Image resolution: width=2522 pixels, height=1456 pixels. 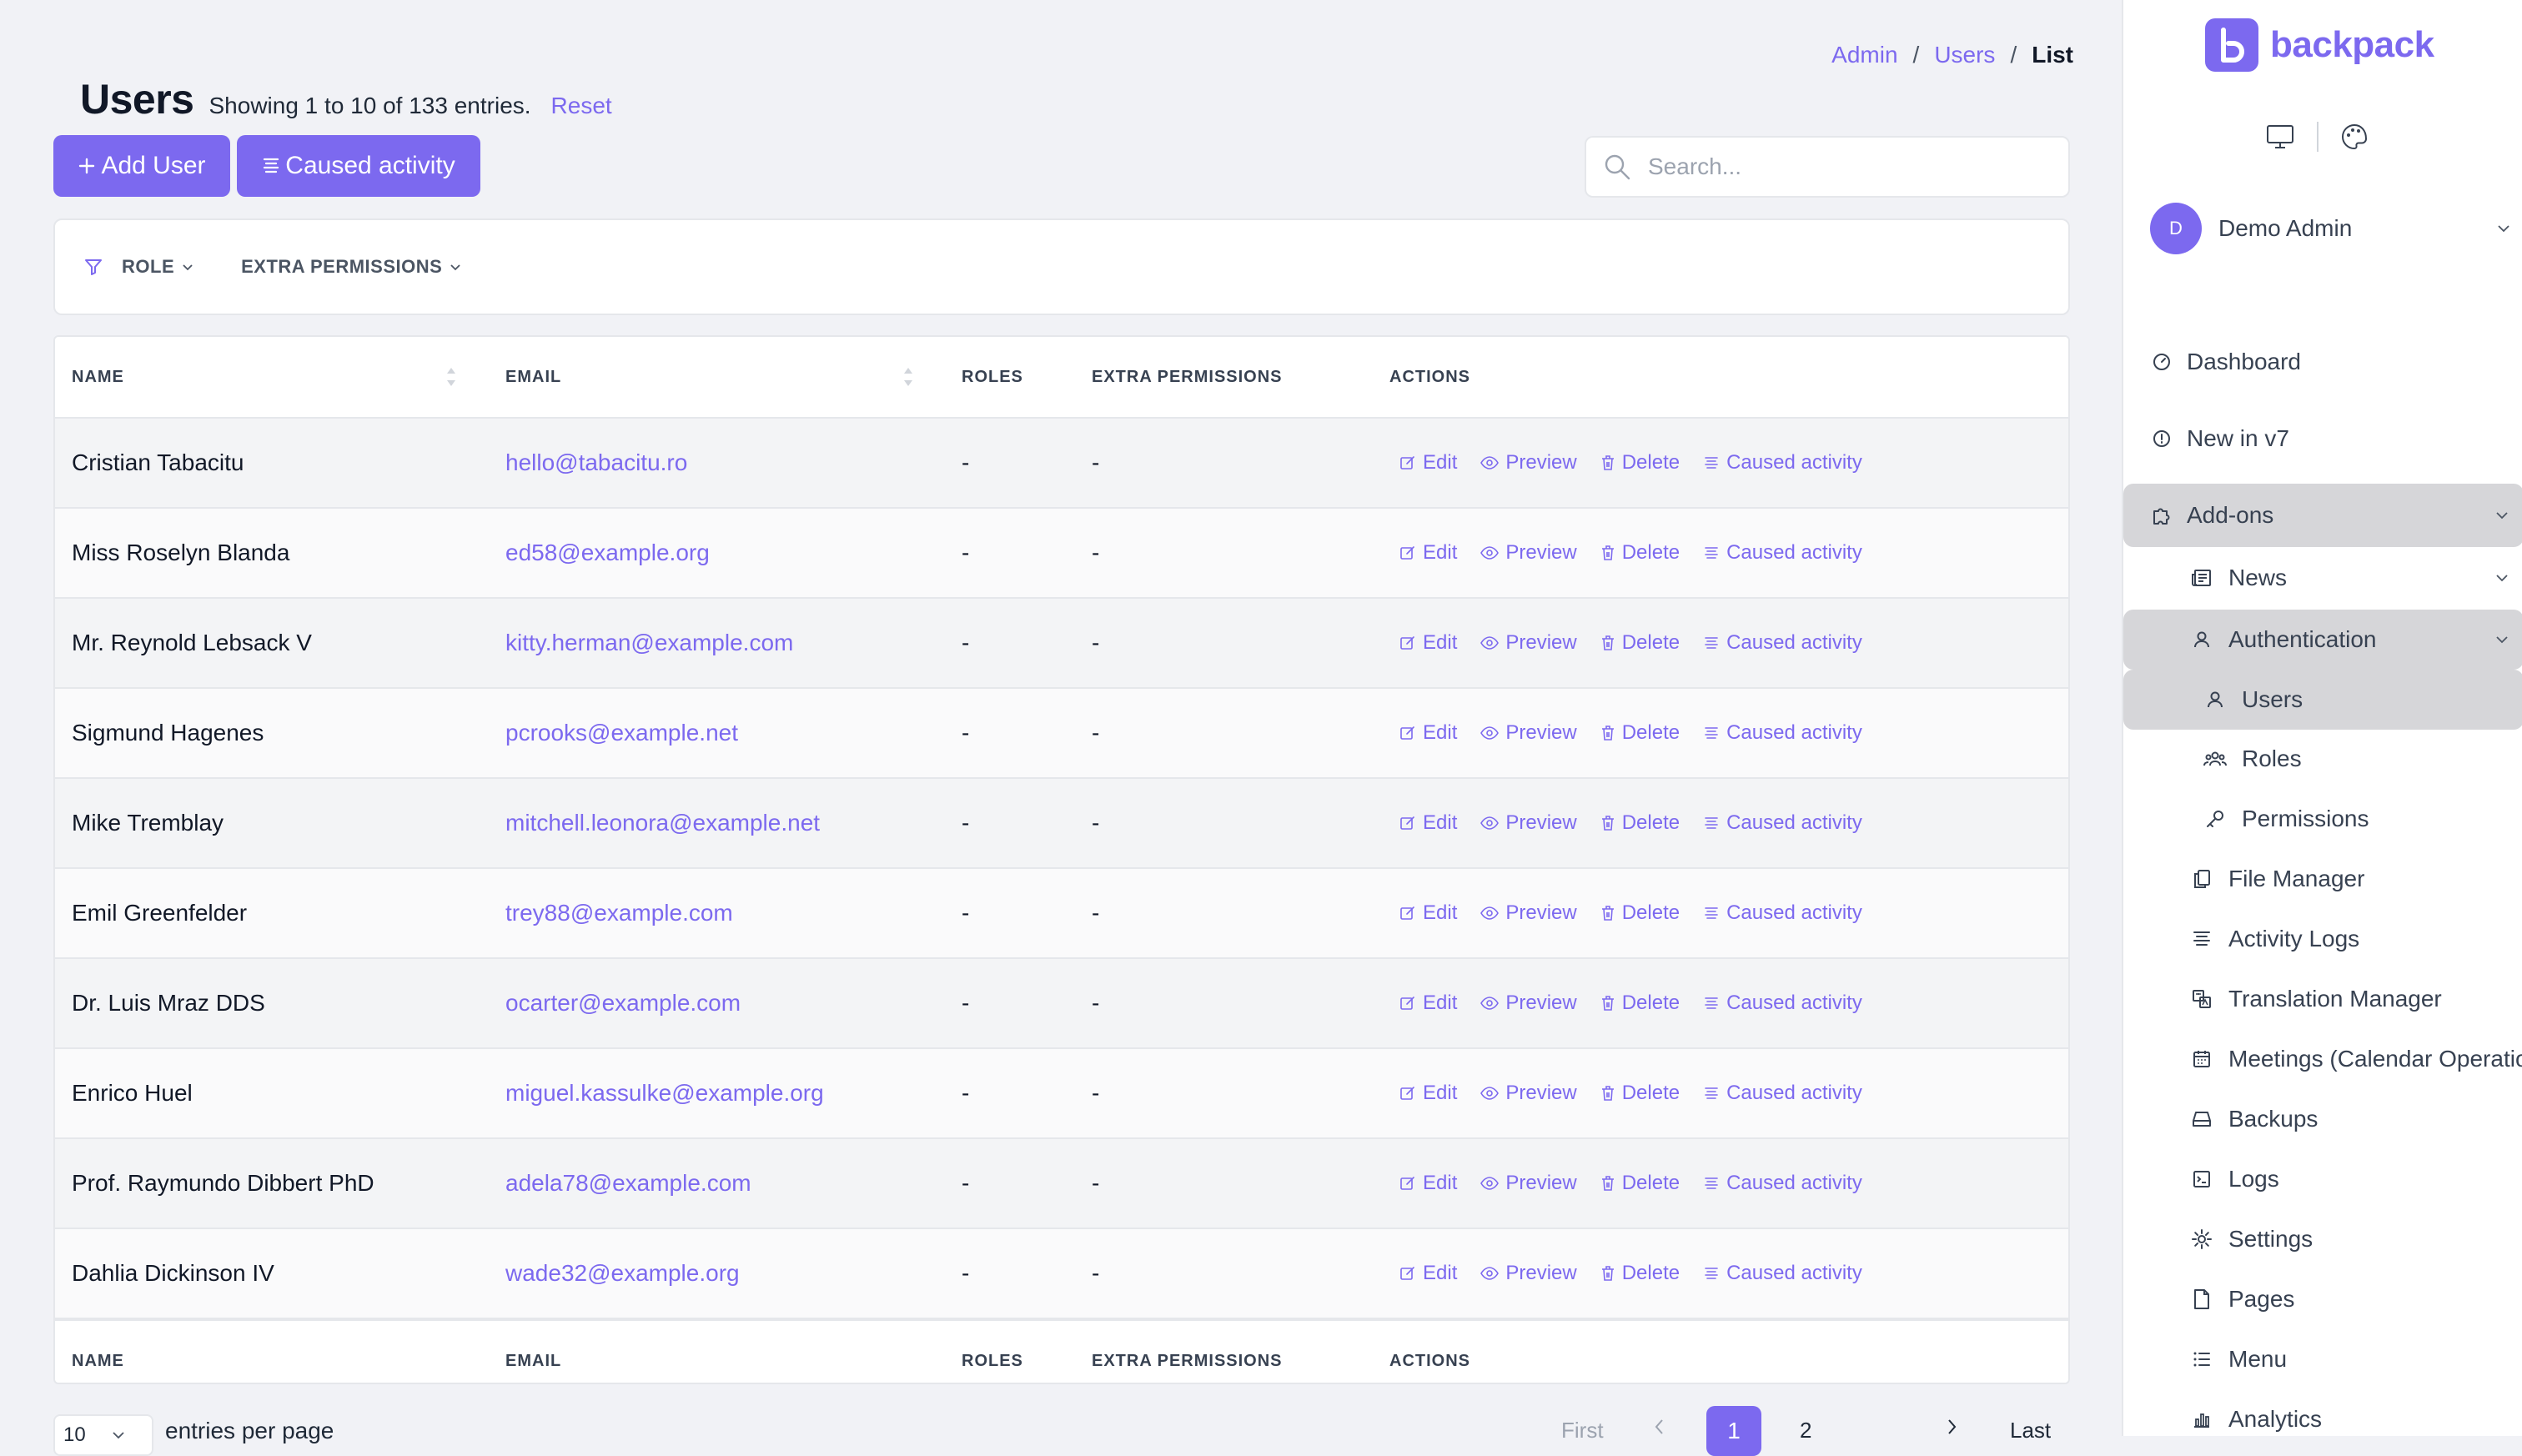 What do you see at coordinates (1864, 55) in the screenshot?
I see `breadcrumb-admin: Admin` at bounding box center [1864, 55].